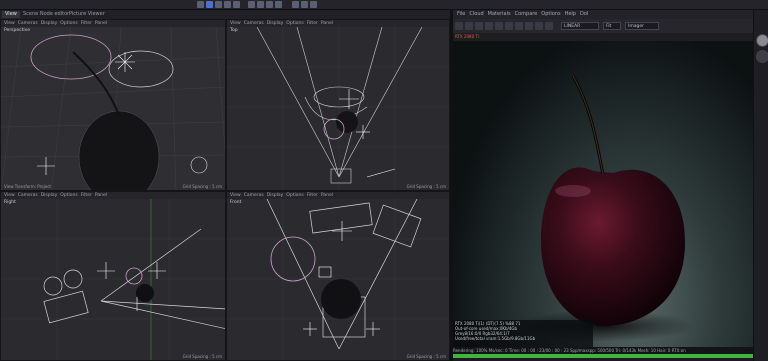  Describe the element at coordinates (459, 26) in the screenshot. I see `send-scene-icon` at that location.